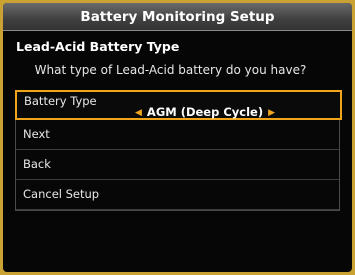 The height and width of the screenshot is (275, 355). Describe the element at coordinates (271, 113) in the screenshot. I see `right-arrow-icon: ▶` at that location.